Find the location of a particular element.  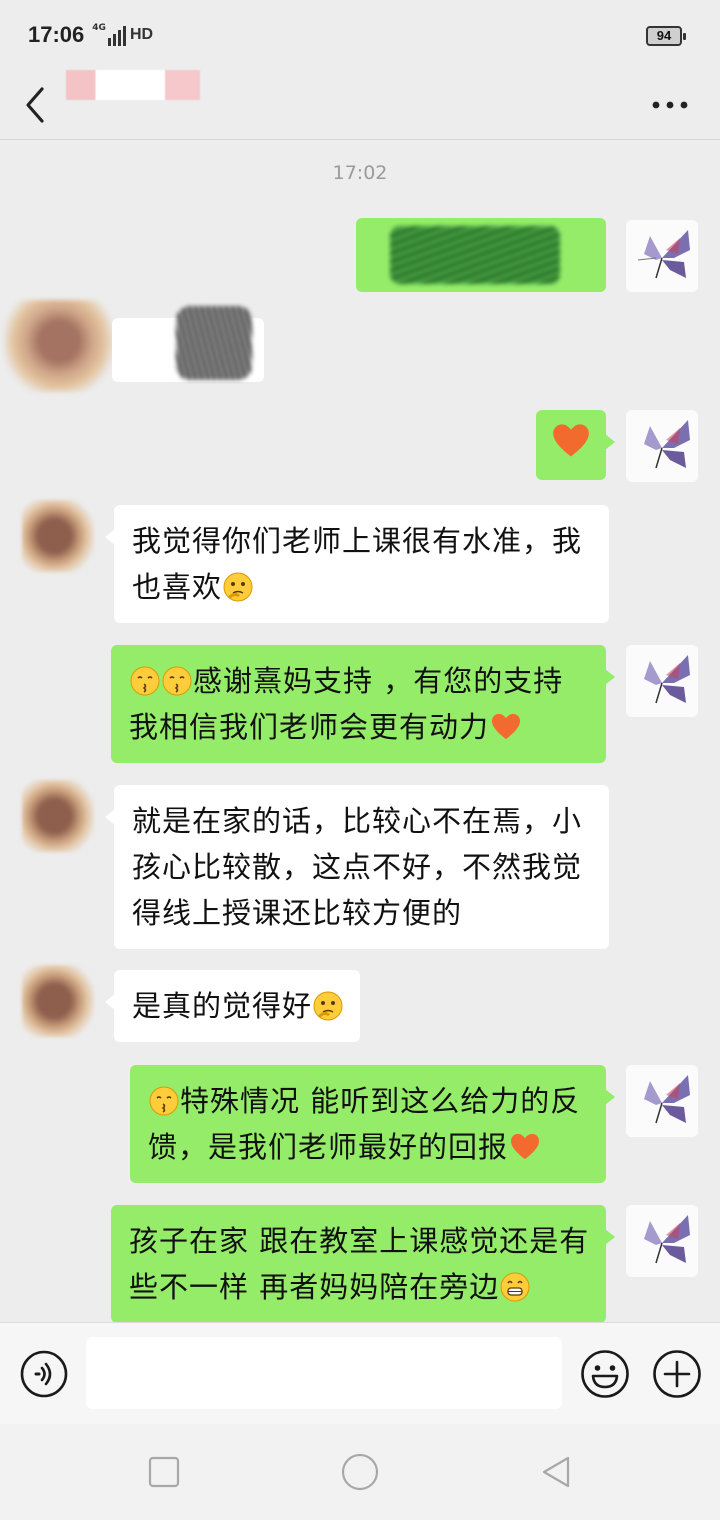

message-bubble-received: 是真的觉得好 is located at coordinates (232, 1006).